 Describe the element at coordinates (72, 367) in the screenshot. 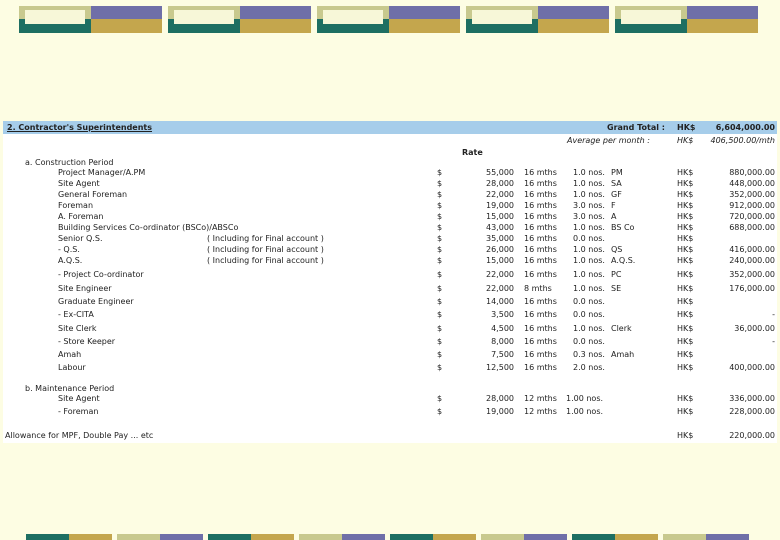

I see `row-name: Labour` at that location.